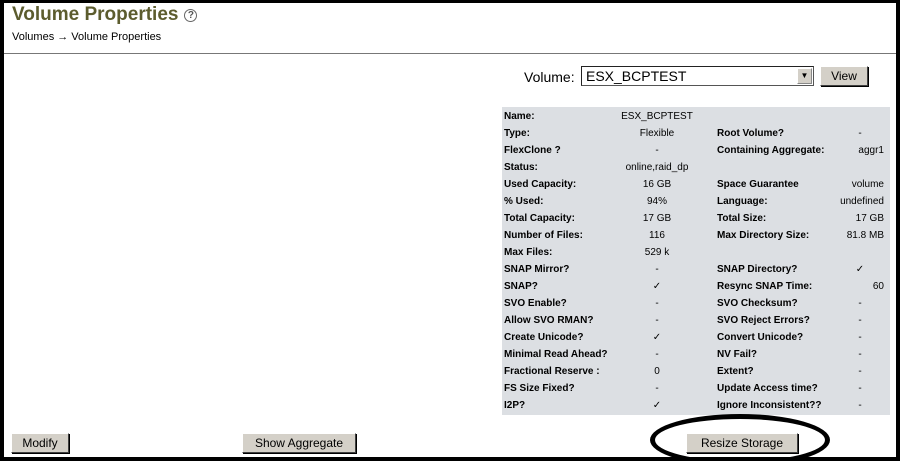 This screenshot has height=461, width=900. I want to click on property-value: 16 GB, so click(657, 184).